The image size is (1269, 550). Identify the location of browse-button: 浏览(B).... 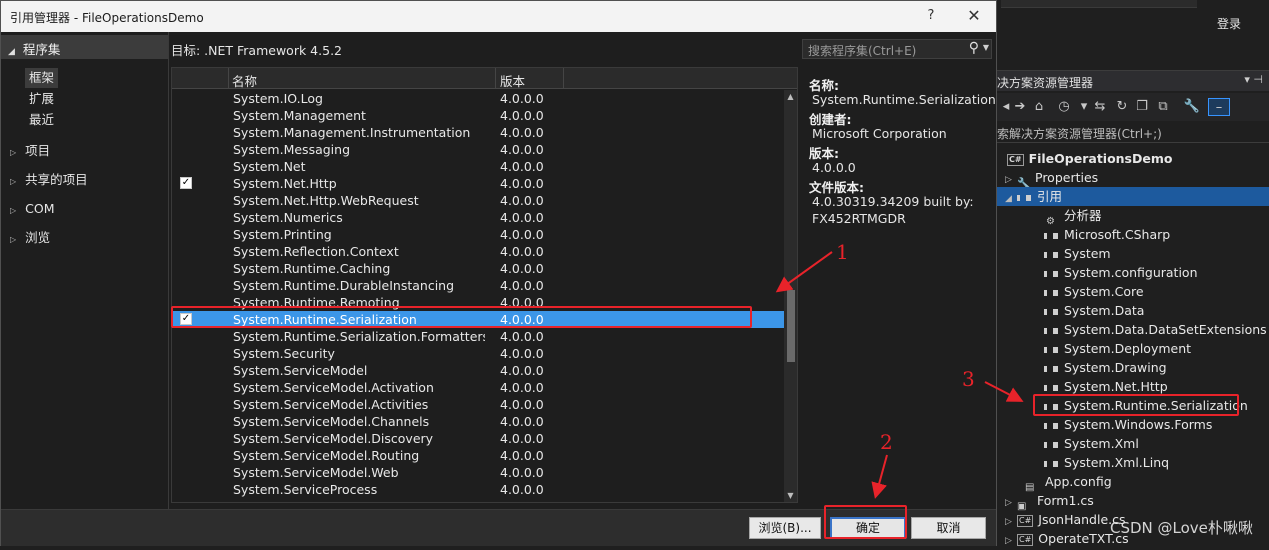
(785, 528).